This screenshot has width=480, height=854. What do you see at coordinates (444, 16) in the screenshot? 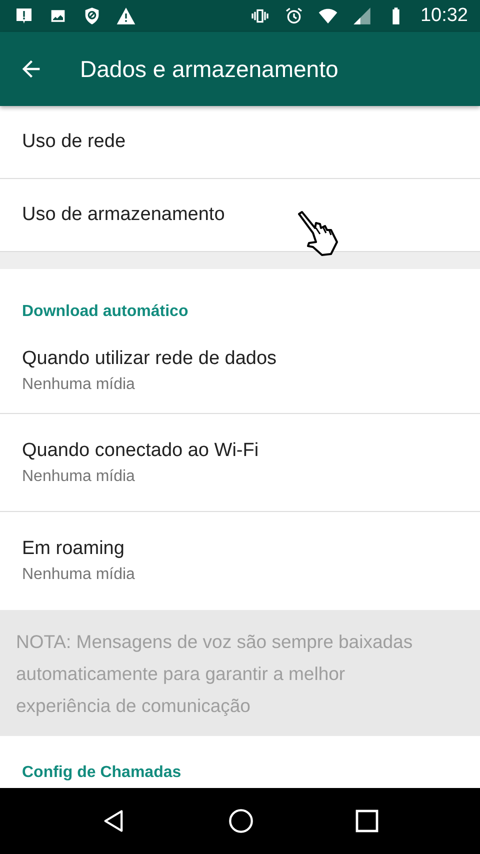
I see `clock-time: 10:32` at bounding box center [444, 16].